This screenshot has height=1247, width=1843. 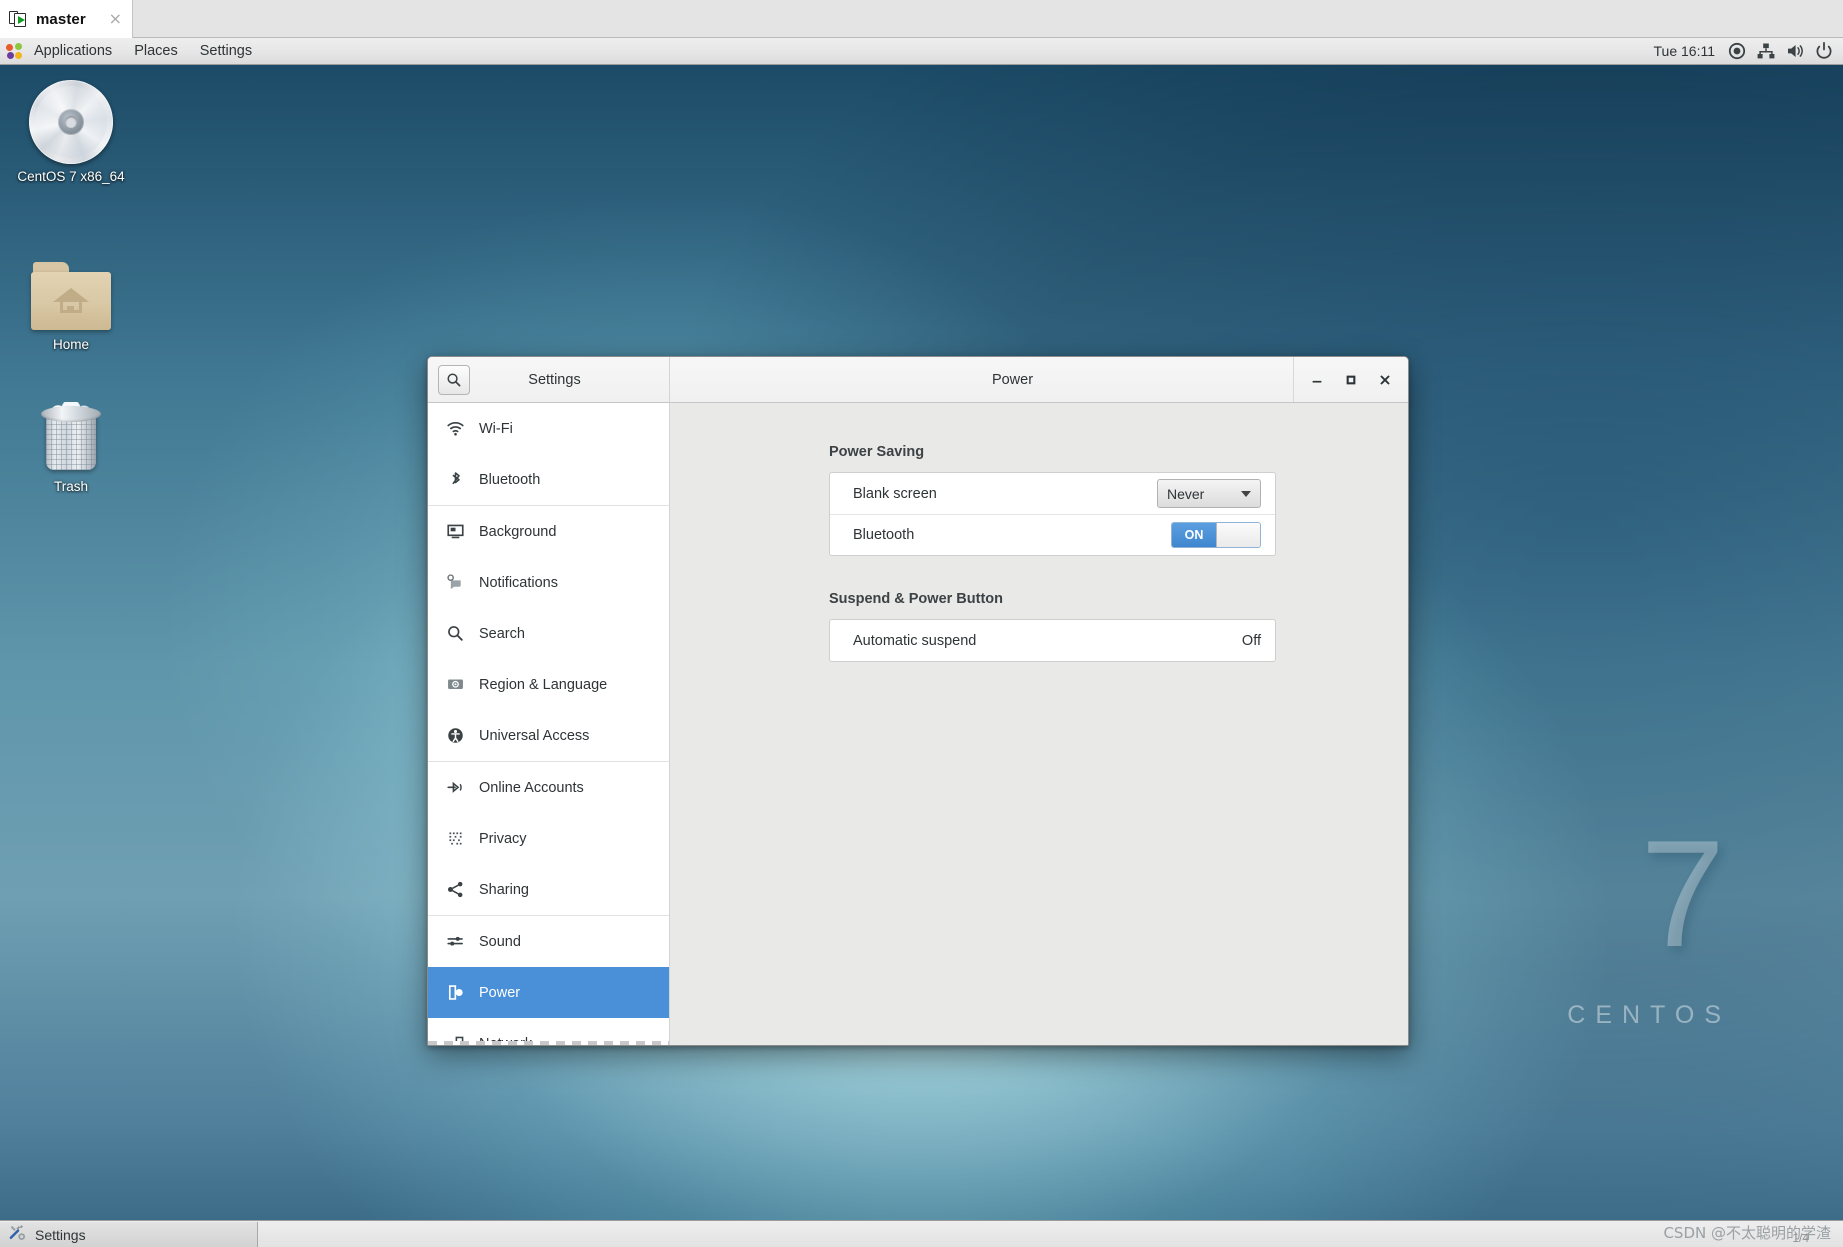 I want to click on sidebar-item-online-accounts: Online Accounts, so click(x=548, y=787).